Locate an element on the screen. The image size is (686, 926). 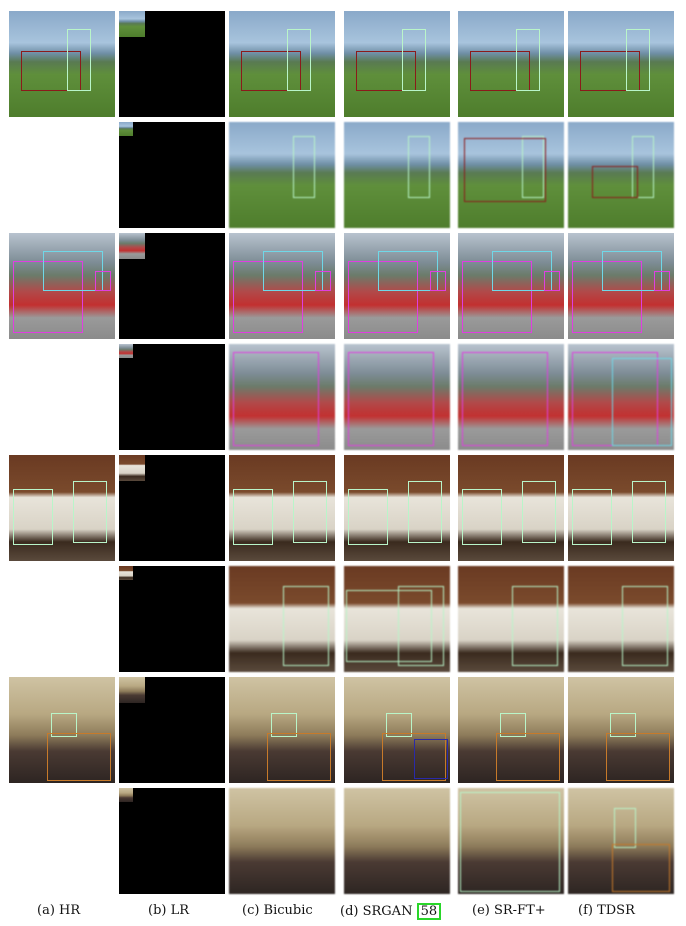
chair-box is located at coordinates (431, 759).